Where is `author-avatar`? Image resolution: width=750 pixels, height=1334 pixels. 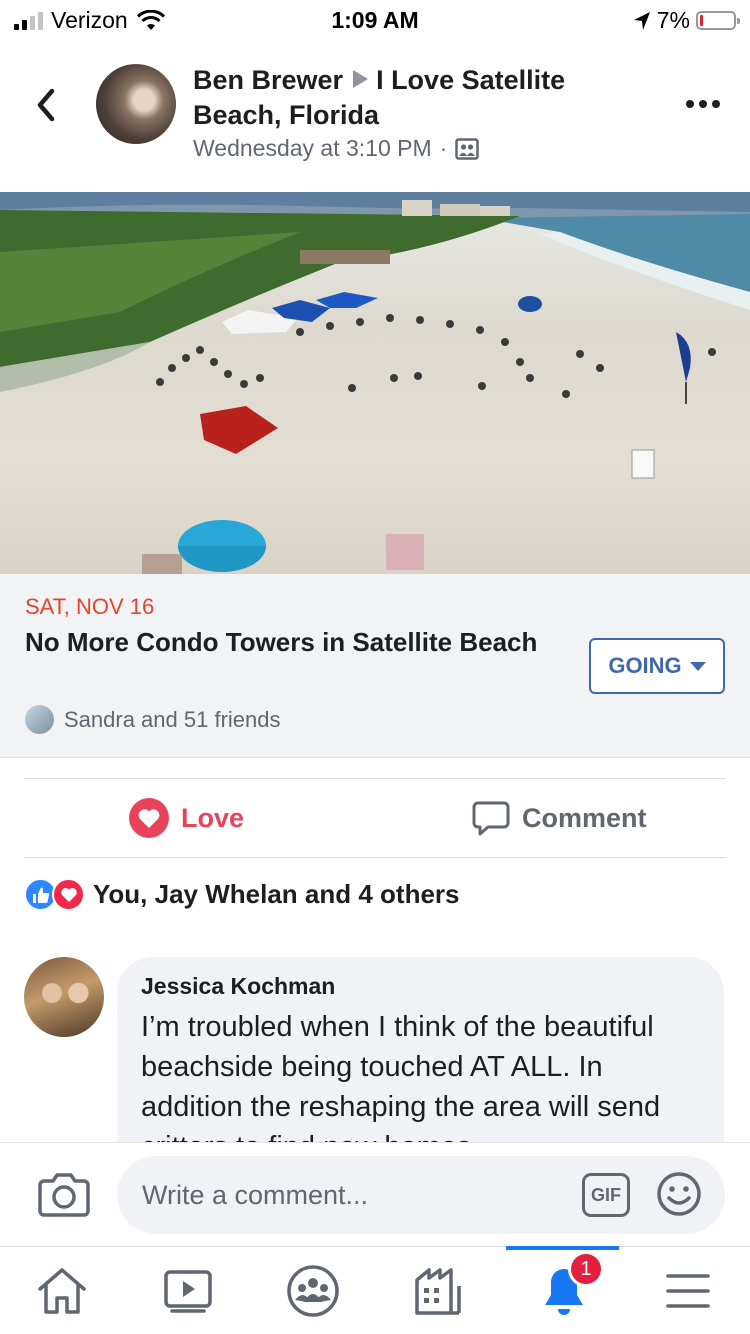 author-avatar is located at coordinates (136, 104).